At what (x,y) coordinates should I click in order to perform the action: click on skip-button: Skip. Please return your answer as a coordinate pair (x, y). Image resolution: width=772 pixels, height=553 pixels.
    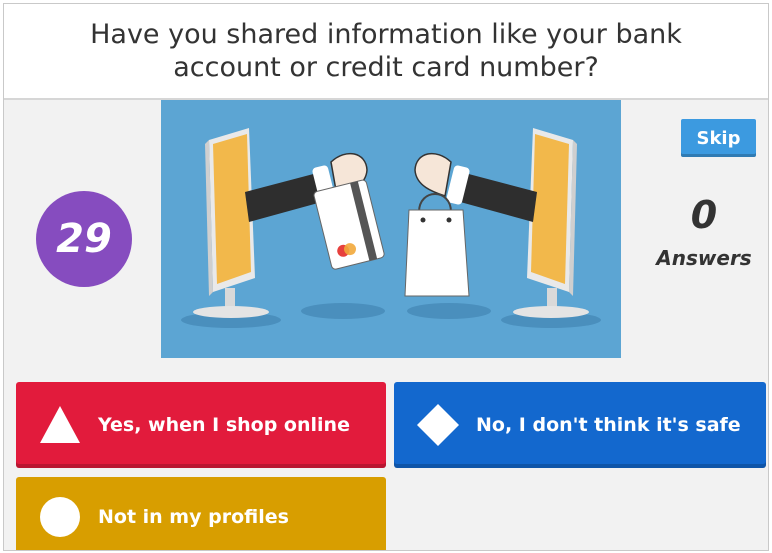
    Looking at the image, I should click on (718, 138).